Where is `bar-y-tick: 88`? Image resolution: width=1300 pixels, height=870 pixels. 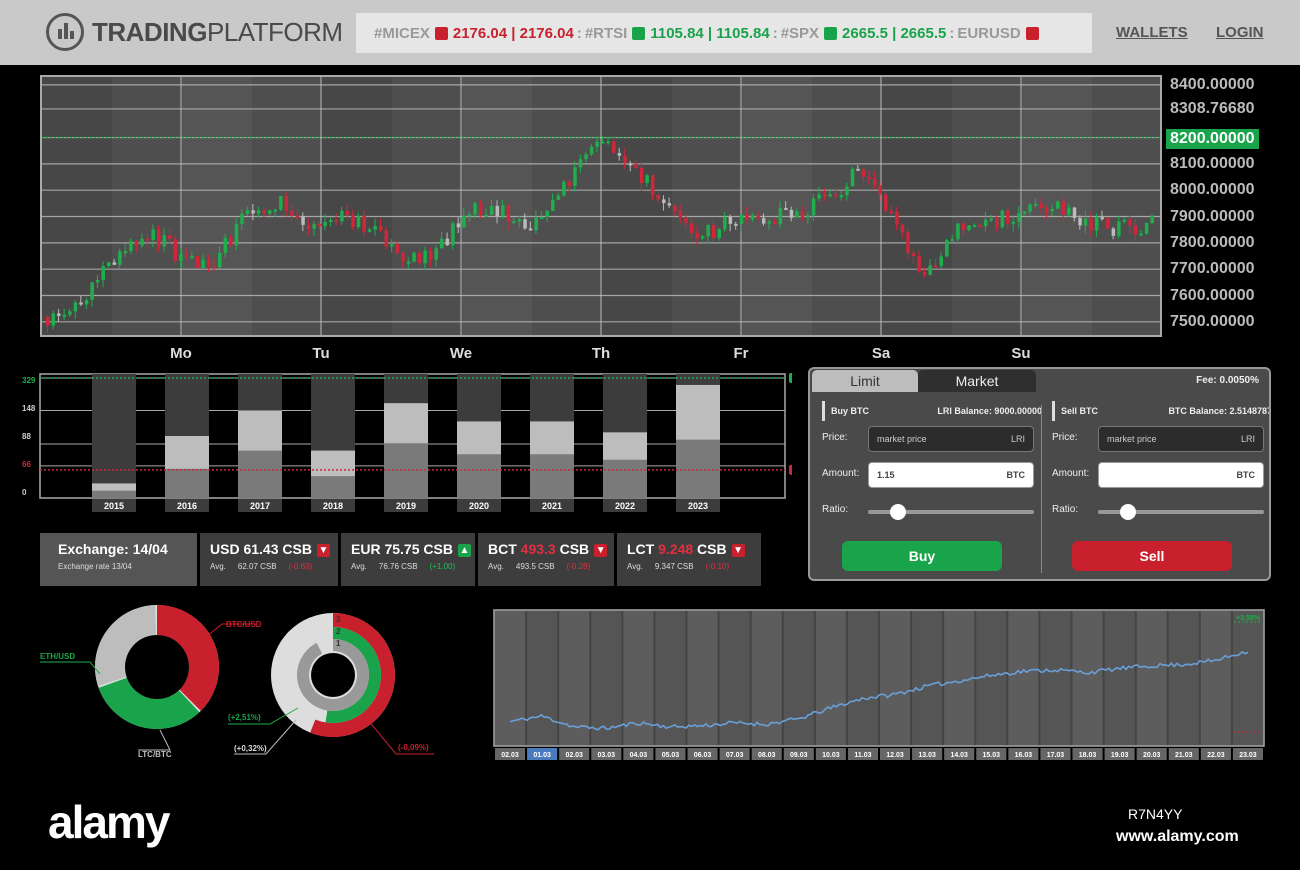
bar-y-tick: 88 is located at coordinates (26, 436).